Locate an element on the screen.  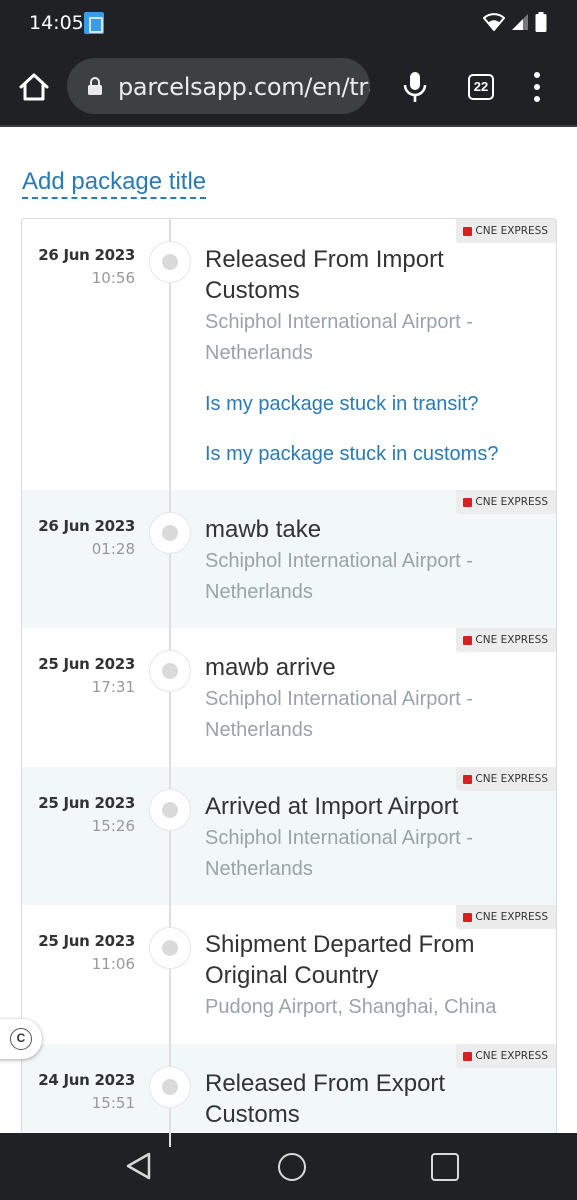
event-title: Arrived at Import Airport is located at coordinates (332, 806).